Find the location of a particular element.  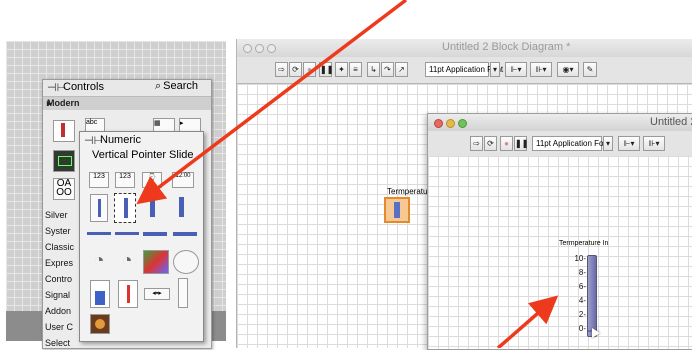

numeric-control-icon: 123 is located at coordinates (99, 180).